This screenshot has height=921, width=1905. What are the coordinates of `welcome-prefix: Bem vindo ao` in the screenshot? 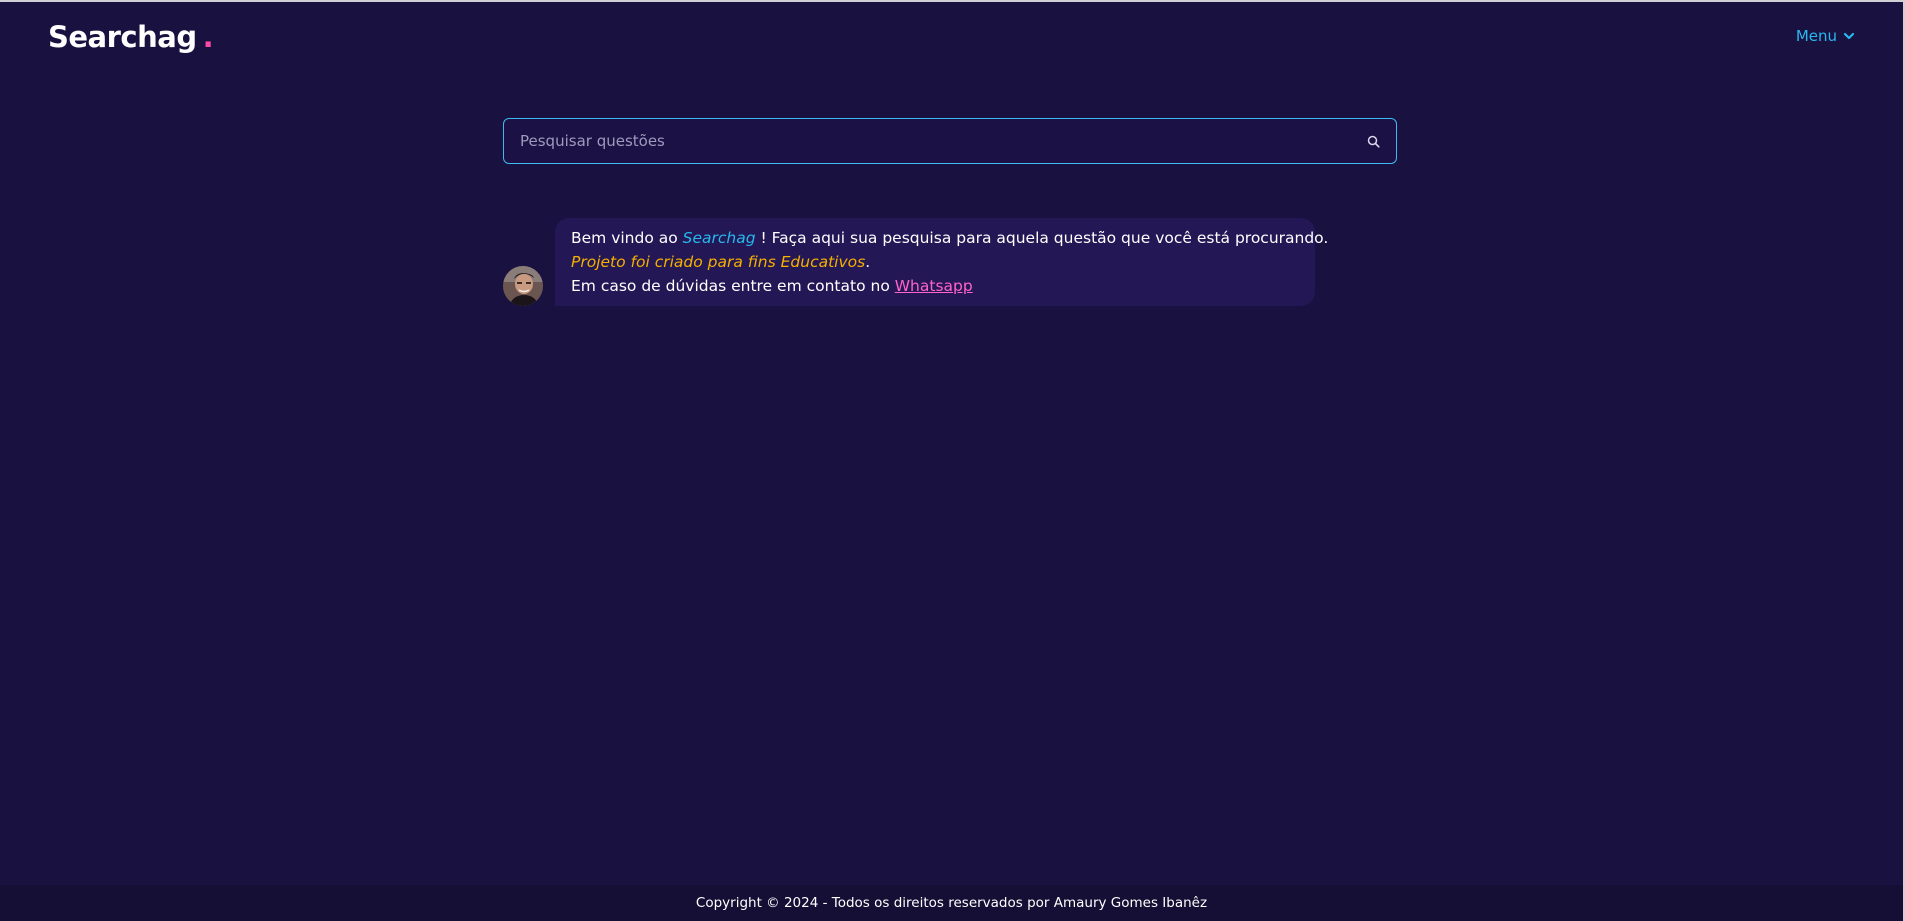 It's located at (627, 238).